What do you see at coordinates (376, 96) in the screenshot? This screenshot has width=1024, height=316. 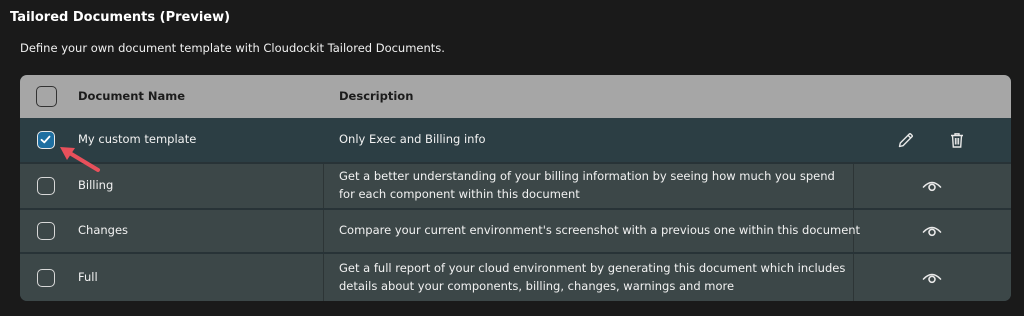 I see `header-description: Description` at bounding box center [376, 96].